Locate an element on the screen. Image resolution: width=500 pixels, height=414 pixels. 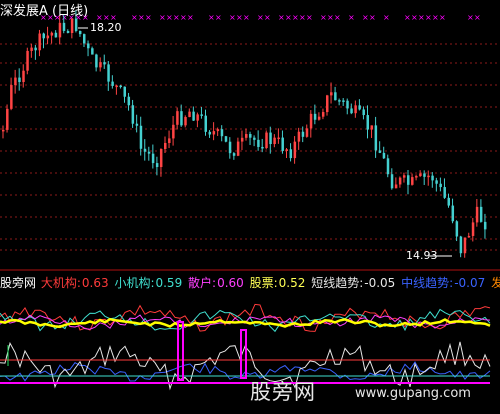
legend-big-institution: 大机构:0.63 is located at coordinates (74, 283).